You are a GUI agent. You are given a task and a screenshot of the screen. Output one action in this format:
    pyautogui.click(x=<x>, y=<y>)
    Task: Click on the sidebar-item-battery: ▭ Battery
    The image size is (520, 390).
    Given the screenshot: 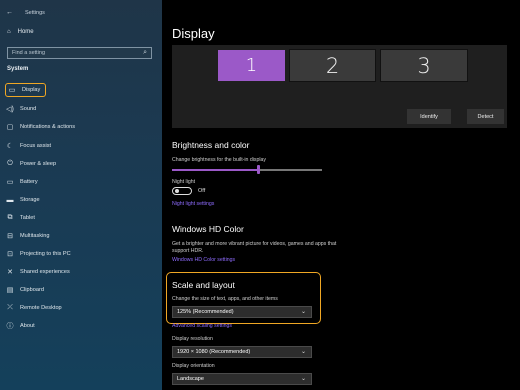 What is the action you would take?
    pyautogui.click(x=22, y=182)
    